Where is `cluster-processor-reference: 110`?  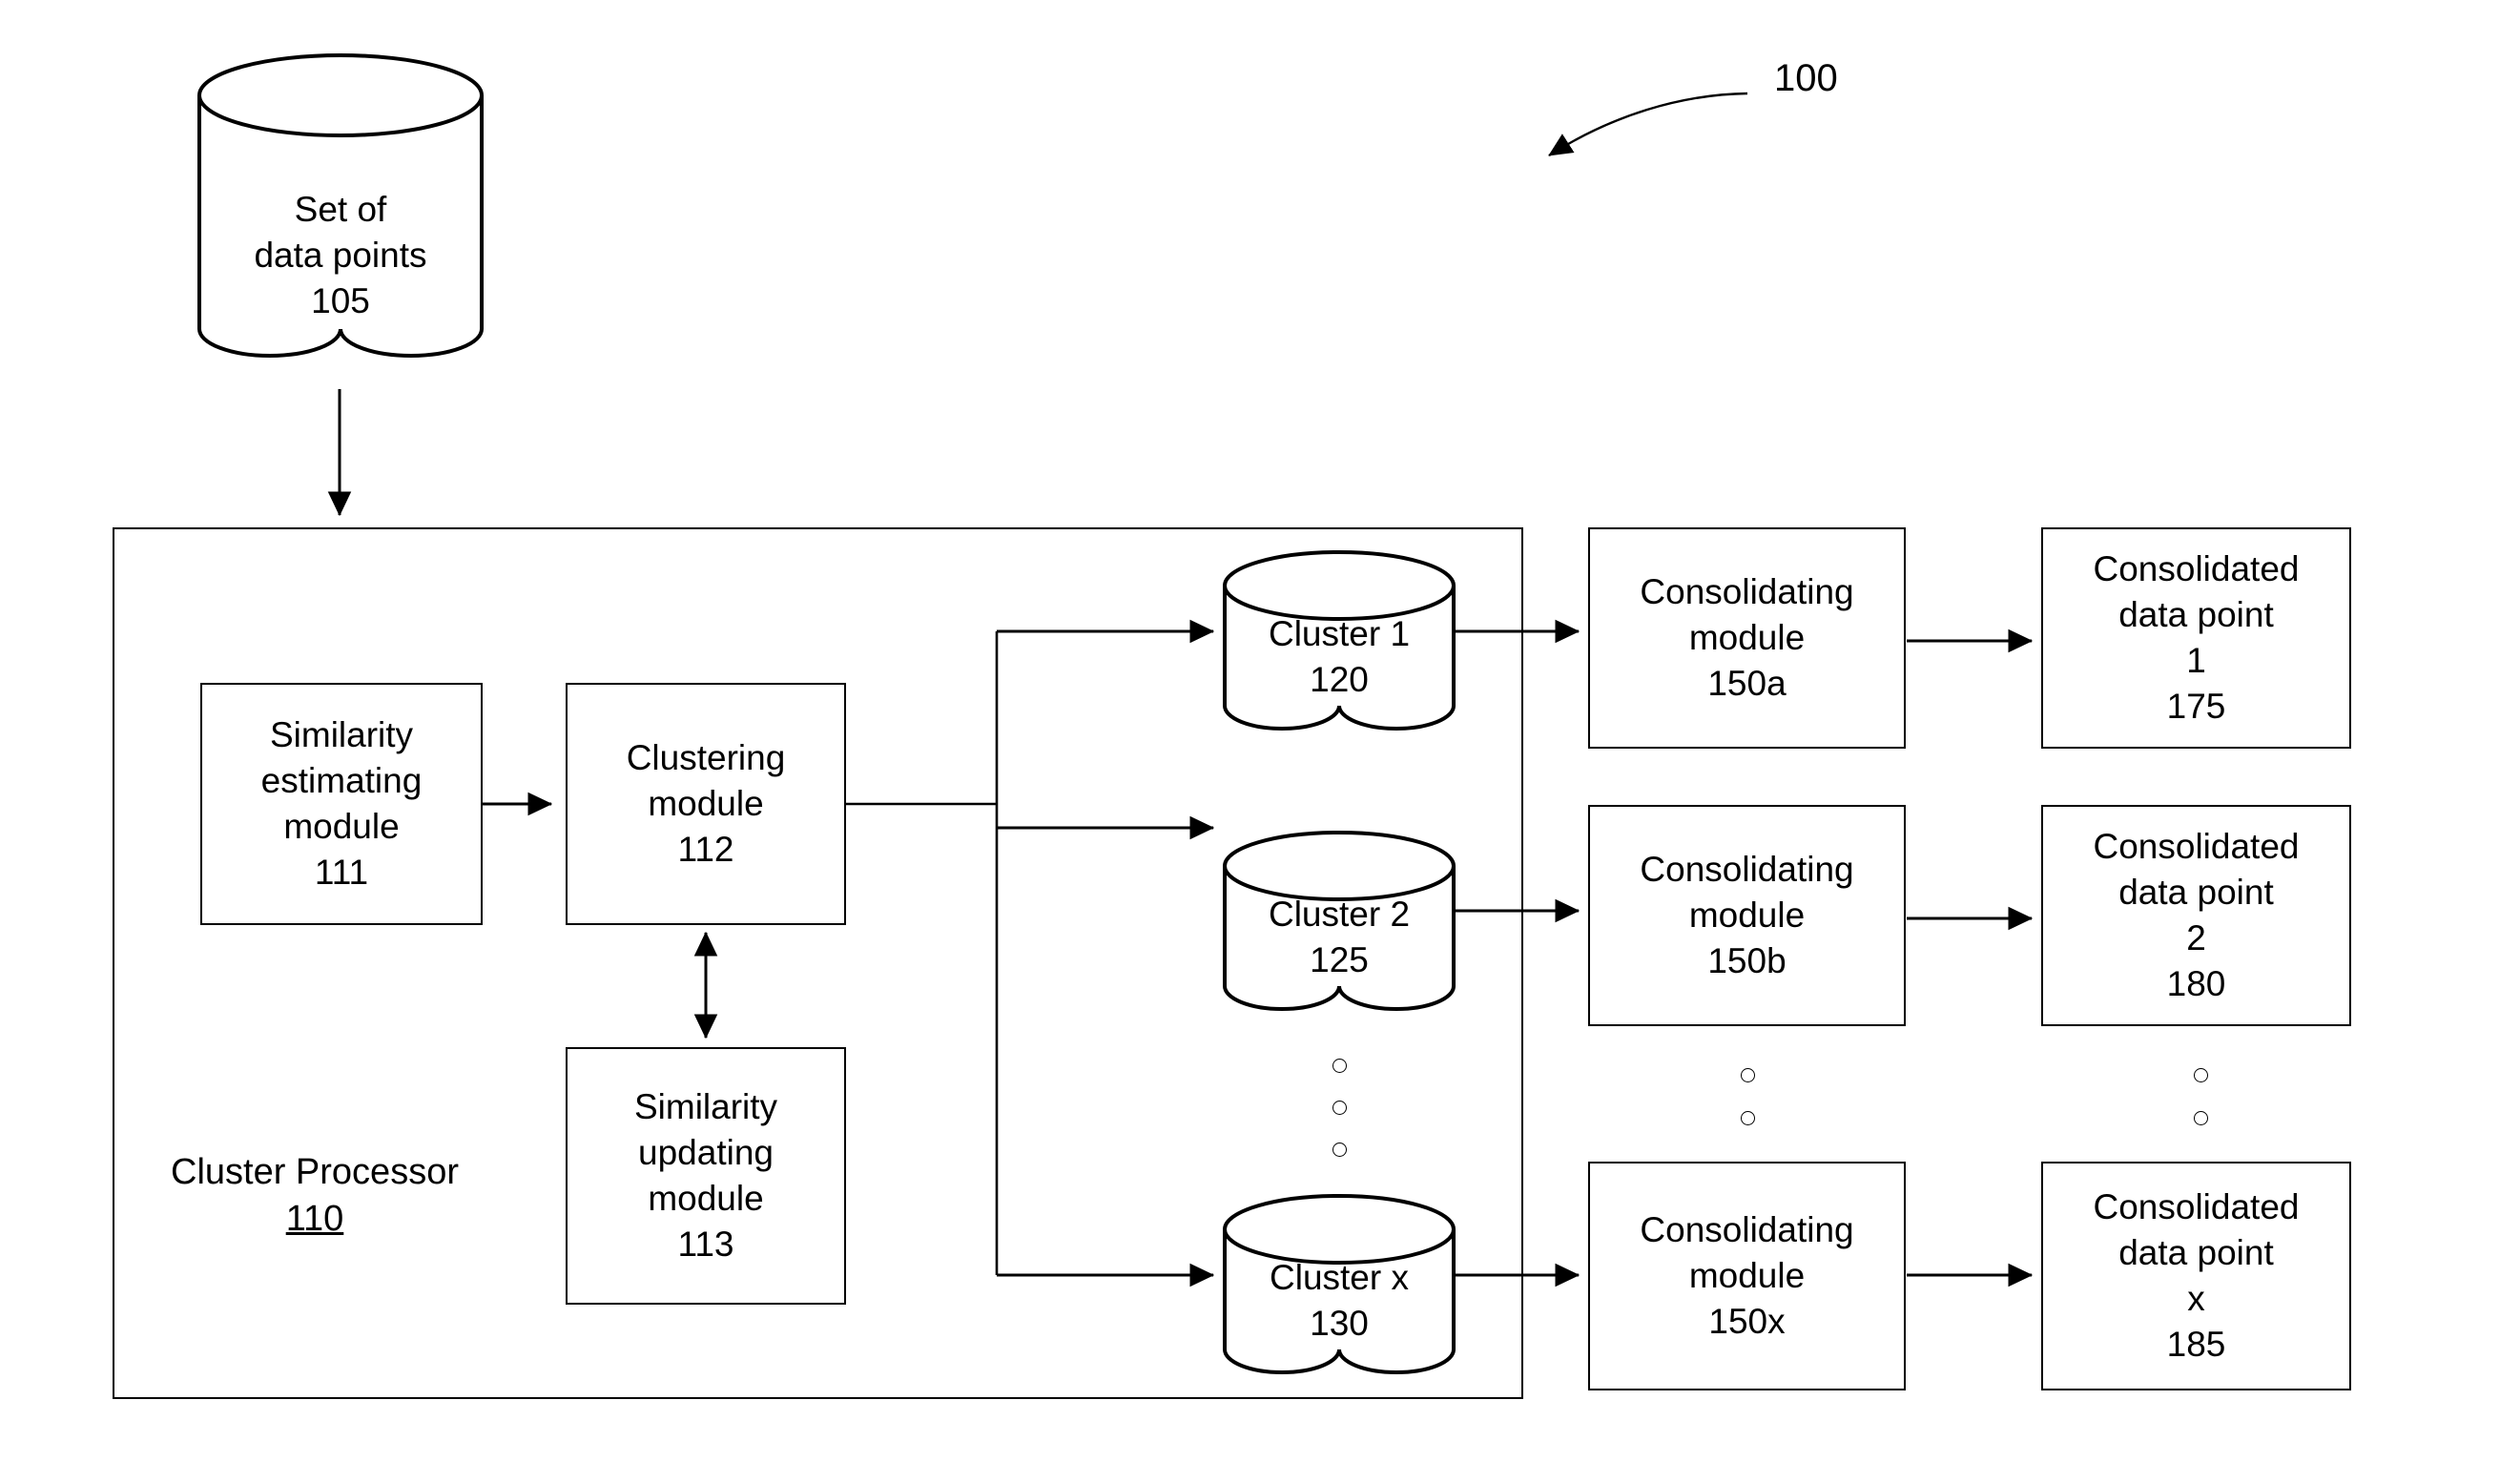 cluster-processor-reference: 110 is located at coordinates (314, 1219).